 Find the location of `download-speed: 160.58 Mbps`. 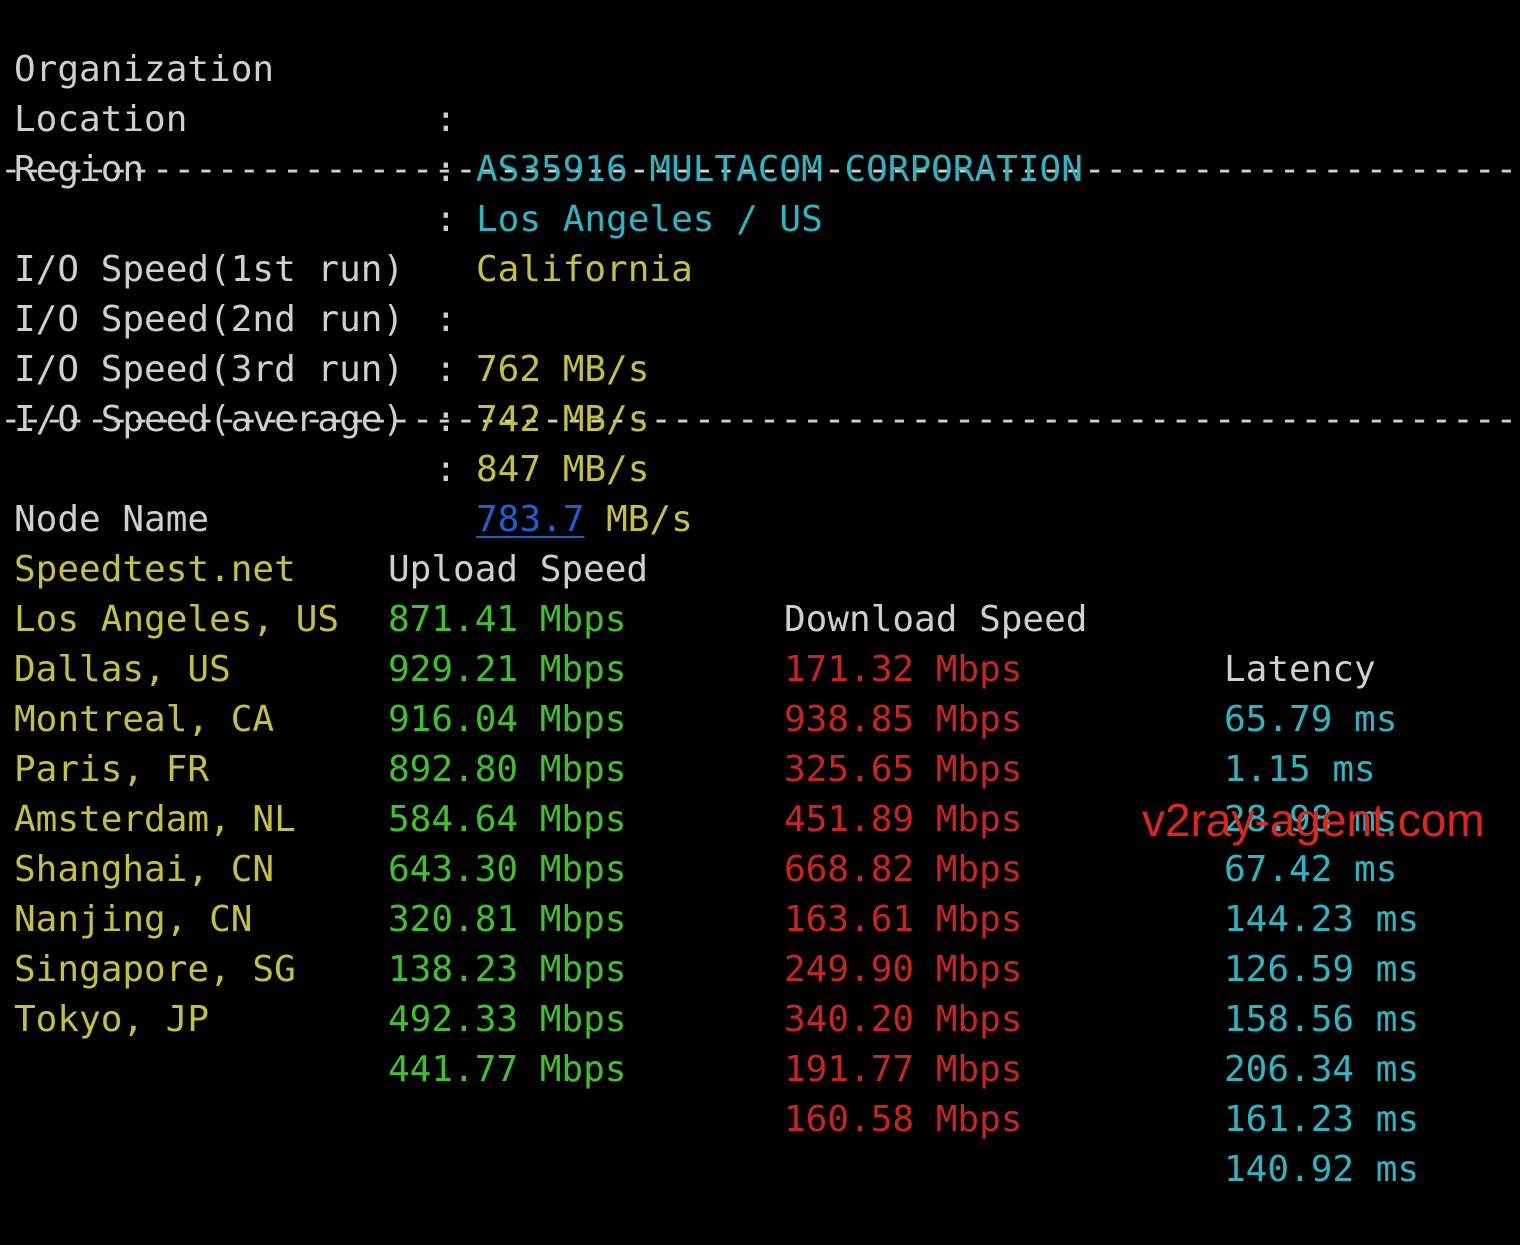

download-speed: 160.58 Mbps is located at coordinates (903, 1119).